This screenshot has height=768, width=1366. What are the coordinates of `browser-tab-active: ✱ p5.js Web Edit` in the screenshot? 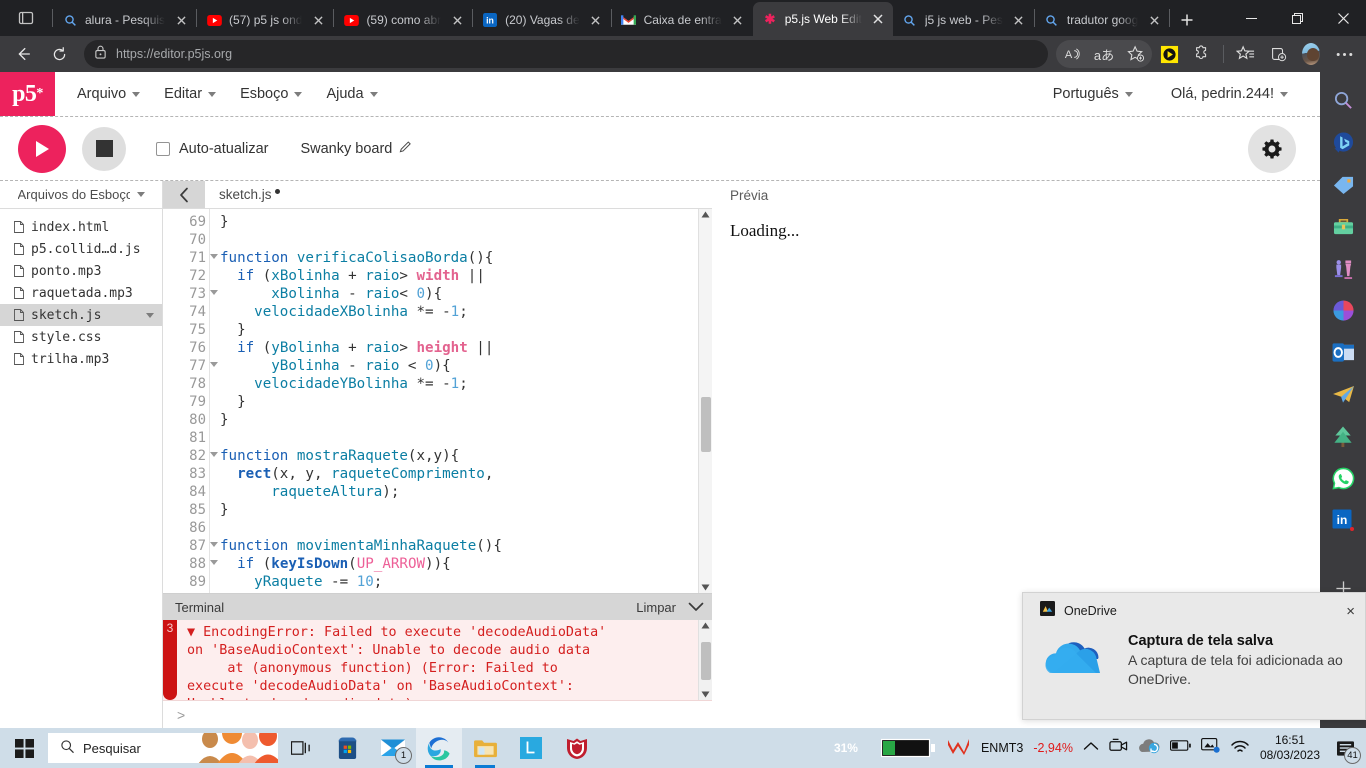 It's located at (822, 19).